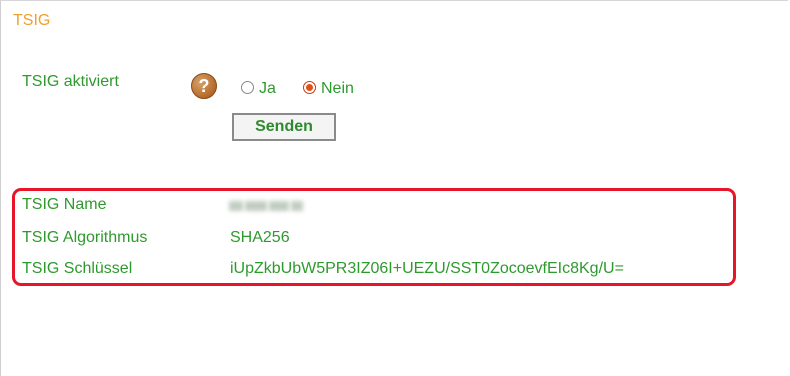 The width and height of the screenshot is (790, 376). I want to click on tsig-name-value-redacted, so click(267, 206).